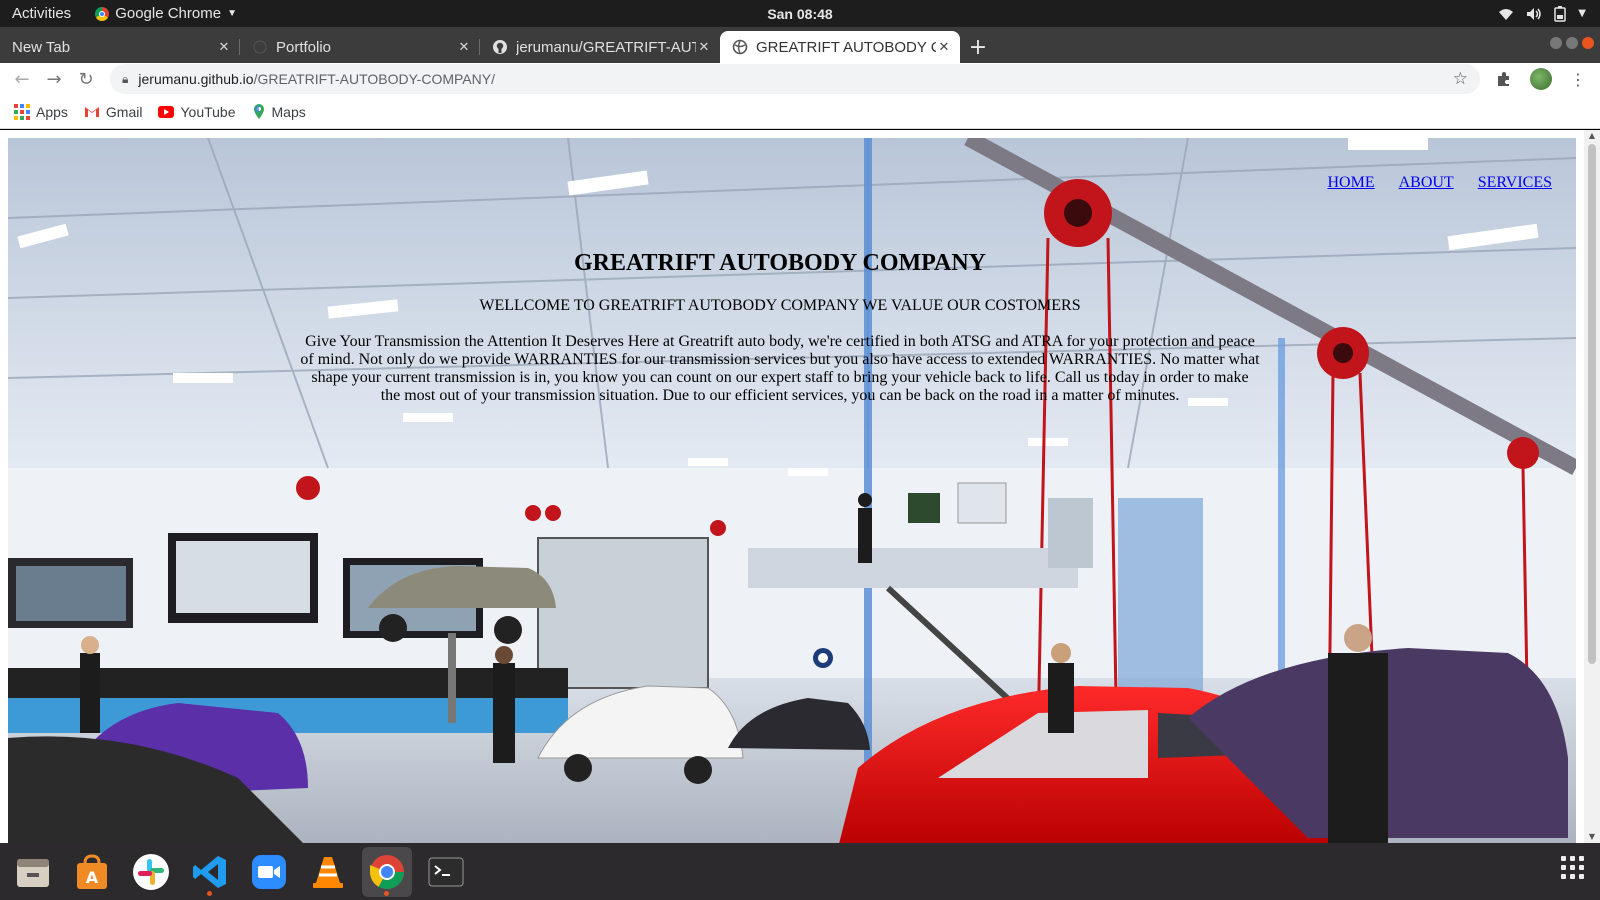 The height and width of the screenshot is (900, 1600). I want to click on clock: San 08:48, so click(800, 14).